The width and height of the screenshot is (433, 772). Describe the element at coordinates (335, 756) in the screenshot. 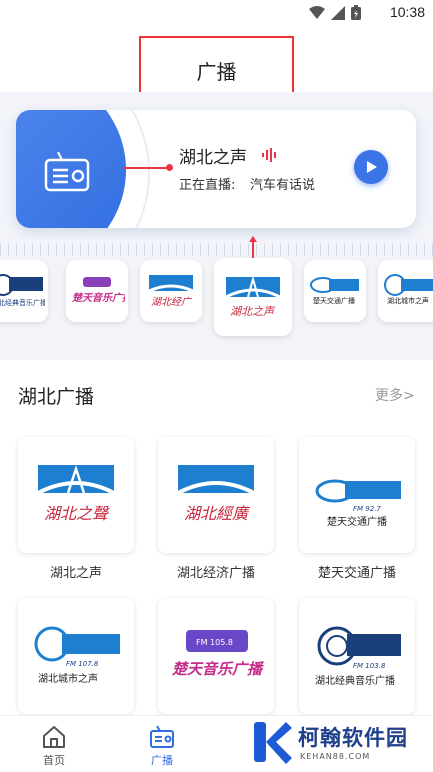

I see `watermark-sub: KEHAN88.COM` at that location.